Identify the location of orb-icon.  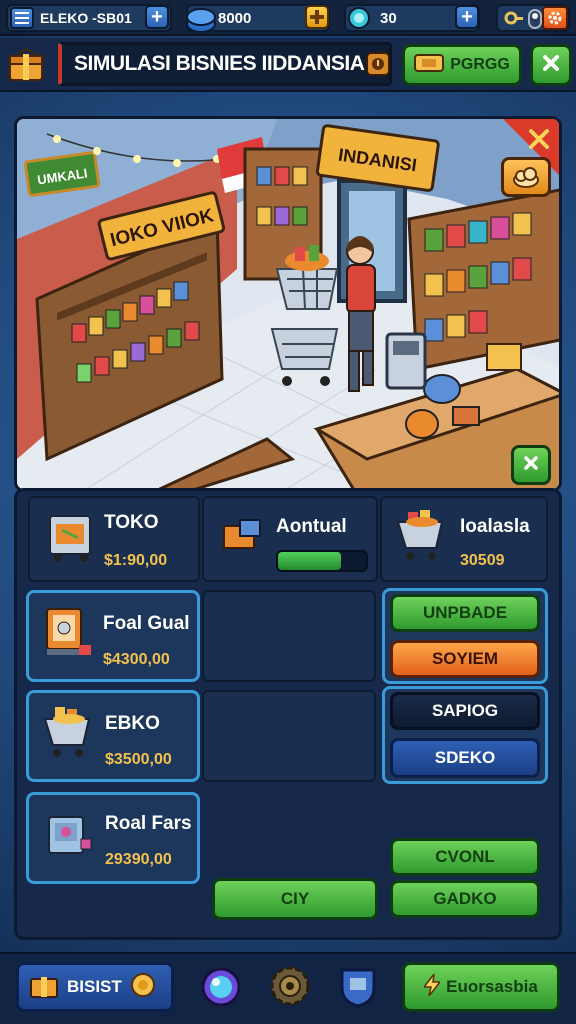
(221, 989).